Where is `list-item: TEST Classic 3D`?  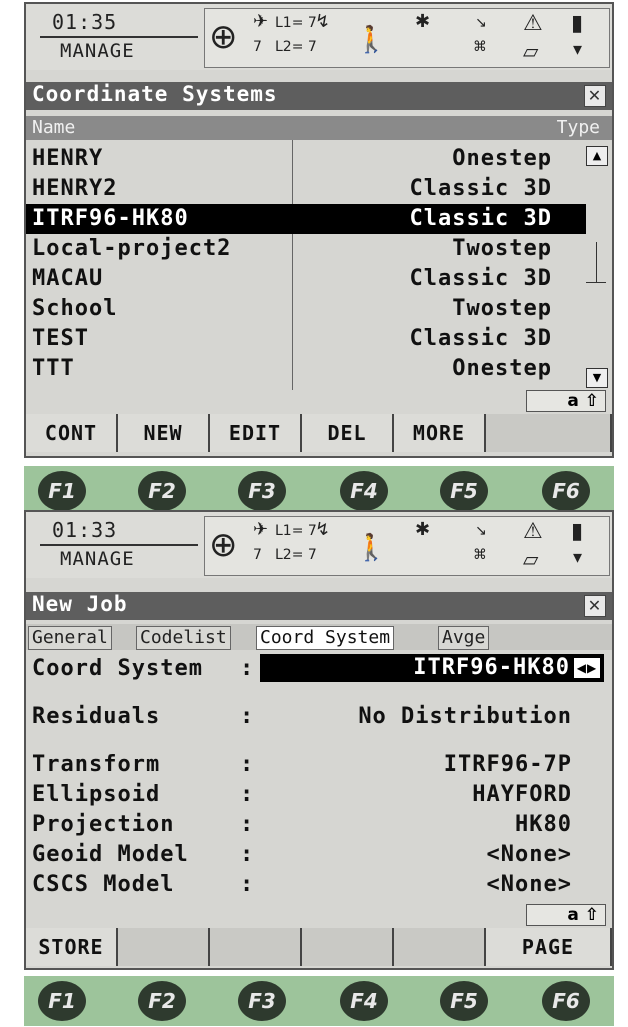
list-item: TEST Classic 3D is located at coordinates (306, 339).